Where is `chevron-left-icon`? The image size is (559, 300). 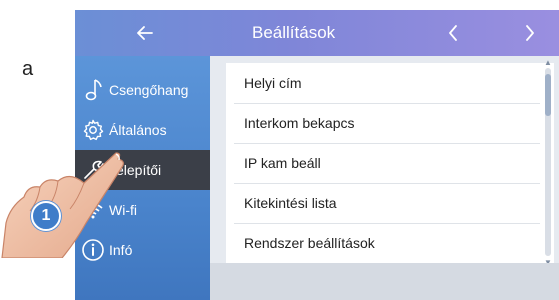 chevron-left-icon is located at coordinates (453, 32).